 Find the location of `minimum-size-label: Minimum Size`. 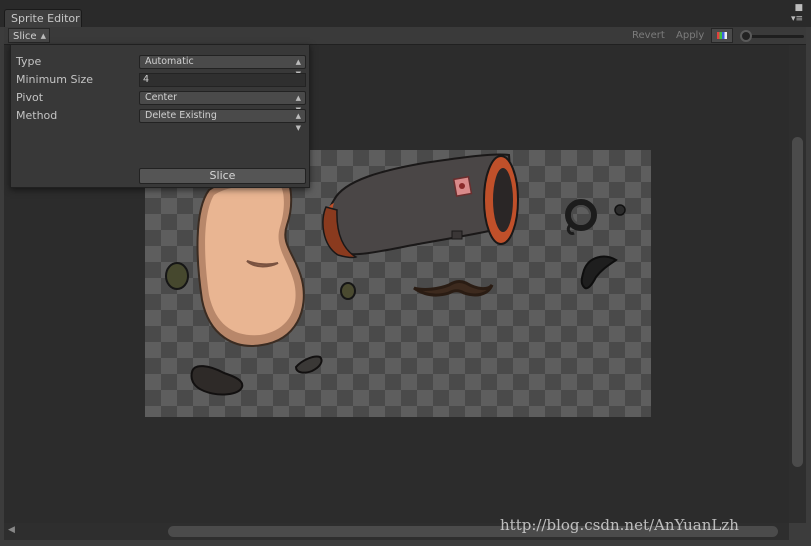

minimum-size-label: Minimum Size is located at coordinates (55, 79).